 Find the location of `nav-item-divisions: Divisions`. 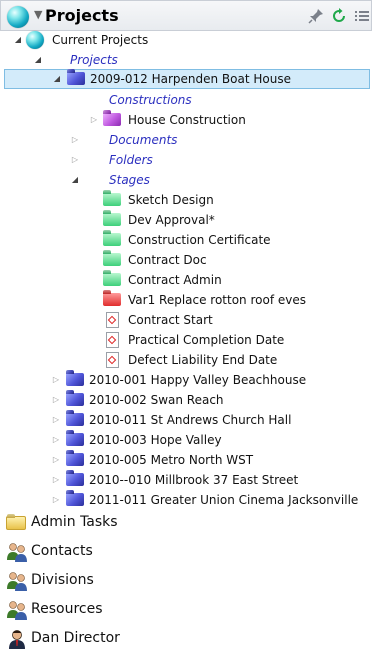

nav-item-divisions: Divisions is located at coordinates (186, 580).